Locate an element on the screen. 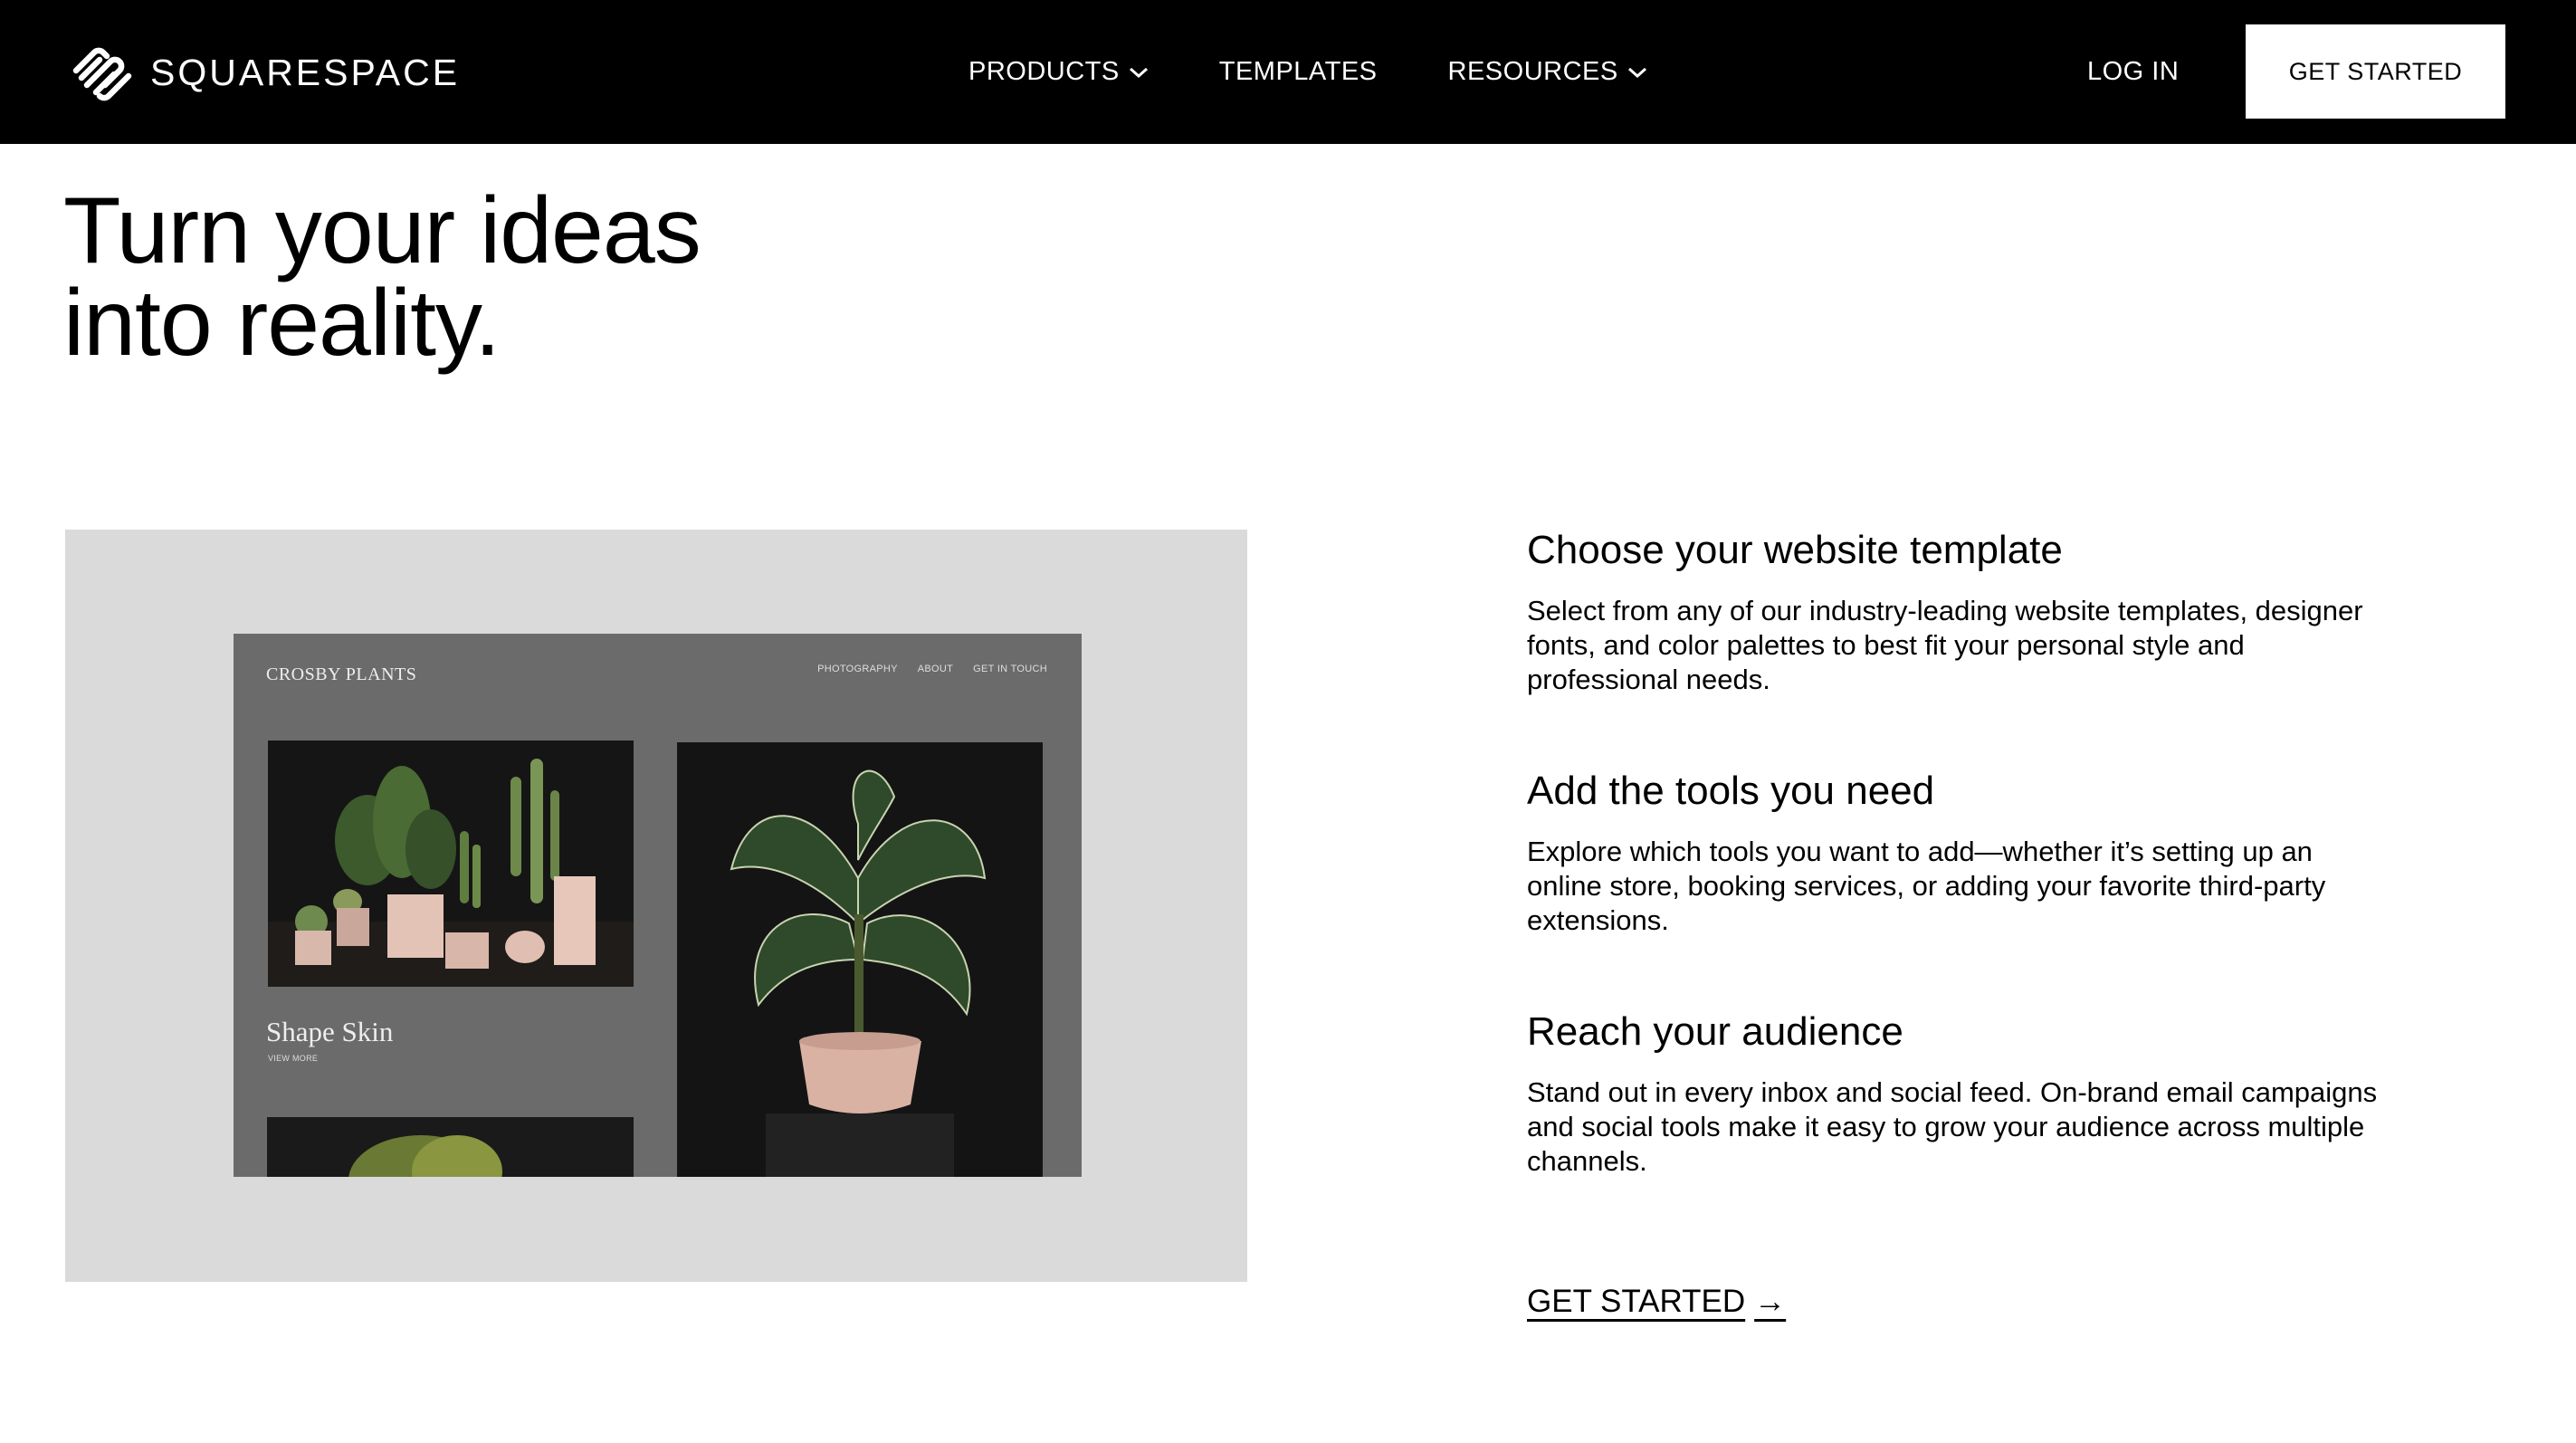  get-started-link: GET STARTED → is located at coordinates (1656, 1302).